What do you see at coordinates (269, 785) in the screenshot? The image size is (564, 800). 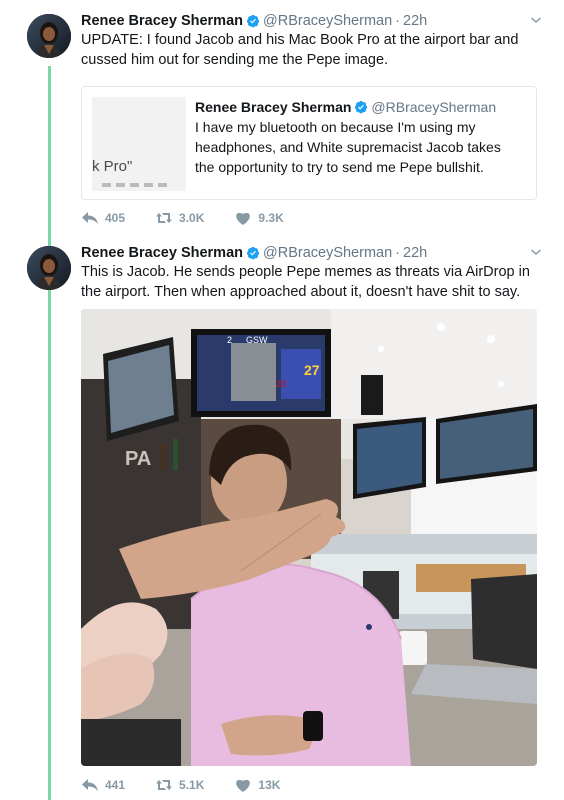 I see `like-count: 13K` at bounding box center [269, 785].